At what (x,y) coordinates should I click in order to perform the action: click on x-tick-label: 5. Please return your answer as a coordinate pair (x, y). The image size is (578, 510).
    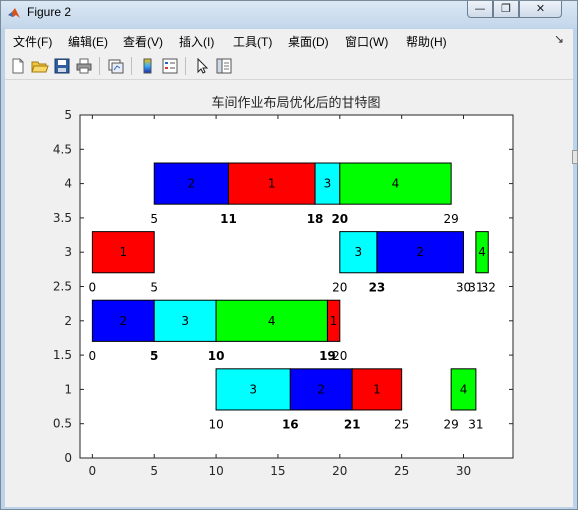
    Looking at the image, I should click on (154, 471).